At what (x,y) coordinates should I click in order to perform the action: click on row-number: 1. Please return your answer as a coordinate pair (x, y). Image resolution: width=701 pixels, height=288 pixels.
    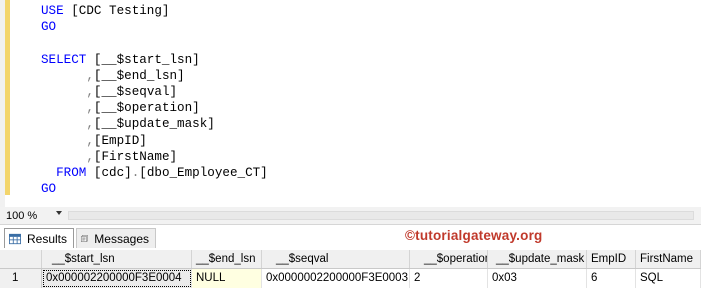
    Looking at the image, I should click on (21, 278).